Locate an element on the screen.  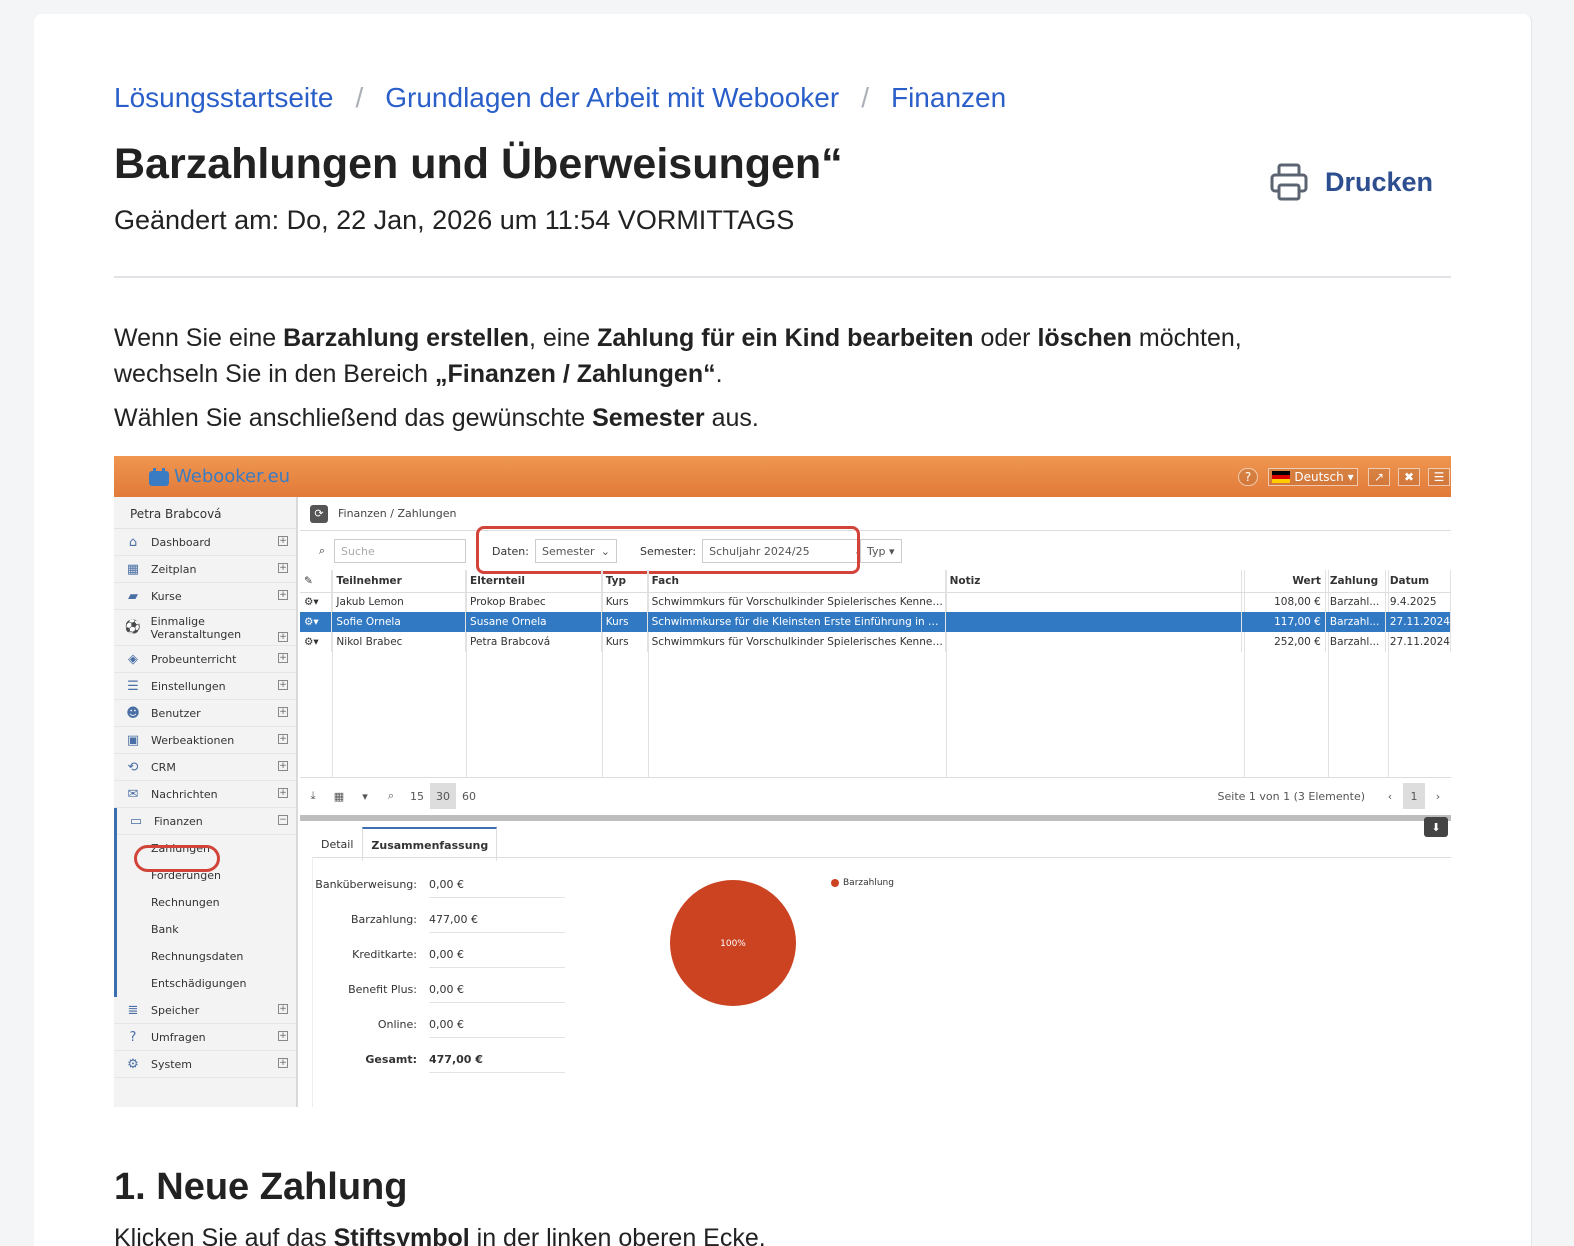
sidebar-subitem-bank: Bank is located at coordinates (206, 929).